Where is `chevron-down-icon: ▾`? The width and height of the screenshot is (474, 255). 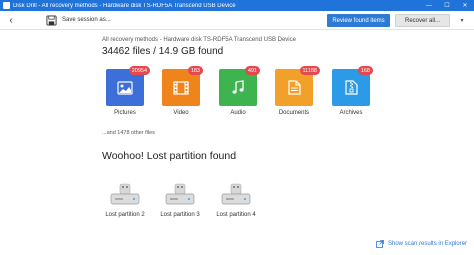 chevron-down-icon: ▾ is located at coordinates (462, 20).